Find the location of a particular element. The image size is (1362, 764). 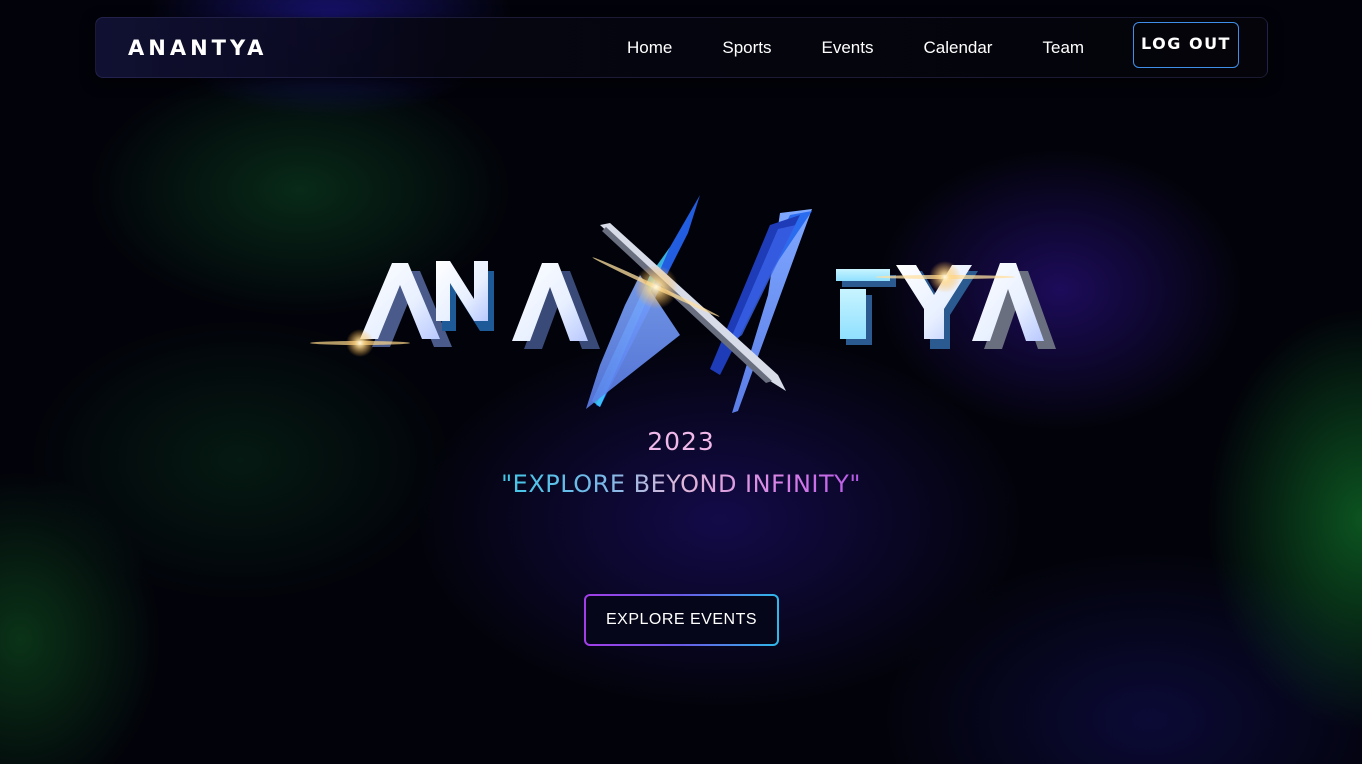

explore-events-label: EXPLORE EVENTS is located at coordinates (681, 620).